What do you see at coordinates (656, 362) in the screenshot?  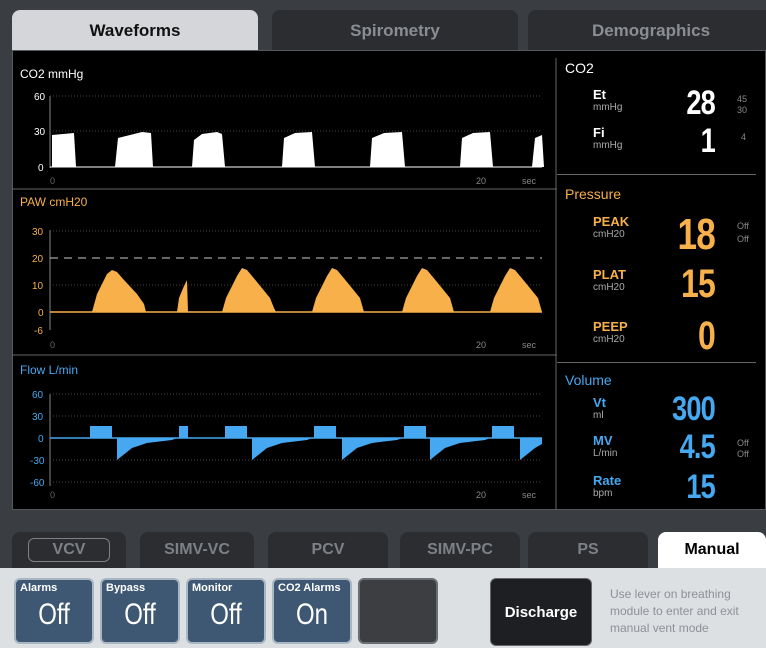 I see `divider` at bounding box center [656, 362].